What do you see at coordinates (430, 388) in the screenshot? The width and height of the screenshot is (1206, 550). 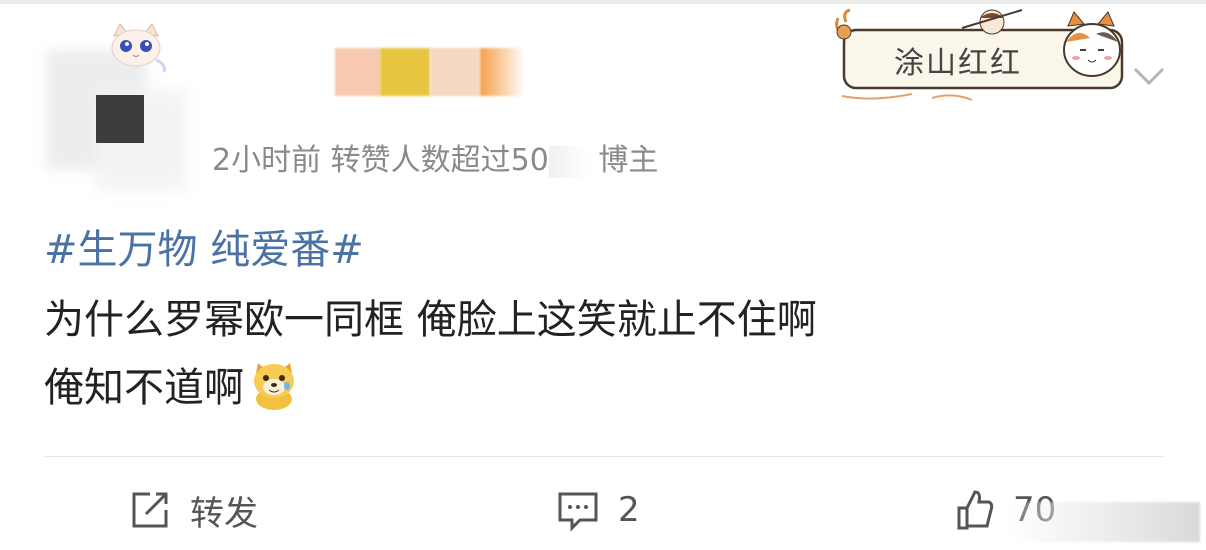 I see `content-line-2: 俺知不道啊` at bounding box center [430, 388].